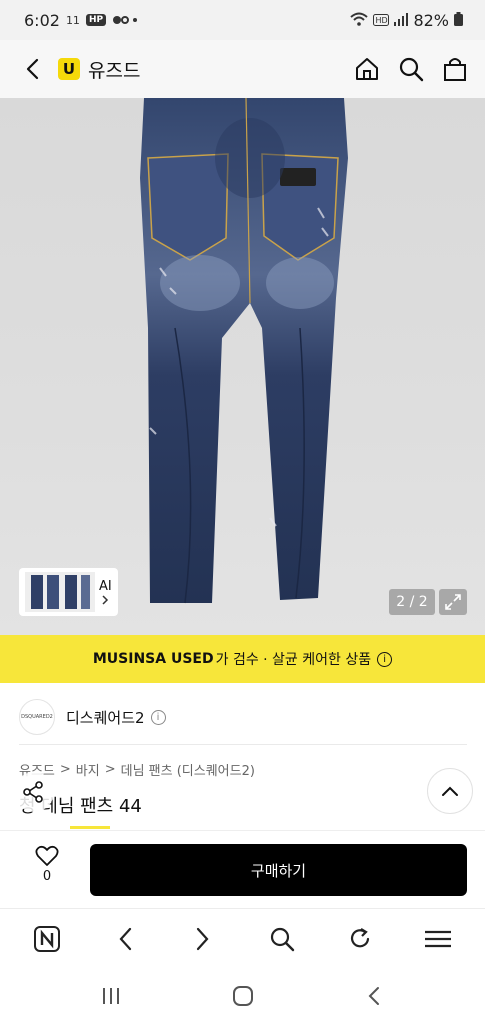  I want to click on brand-name: 유즈드, so click(114, 69).